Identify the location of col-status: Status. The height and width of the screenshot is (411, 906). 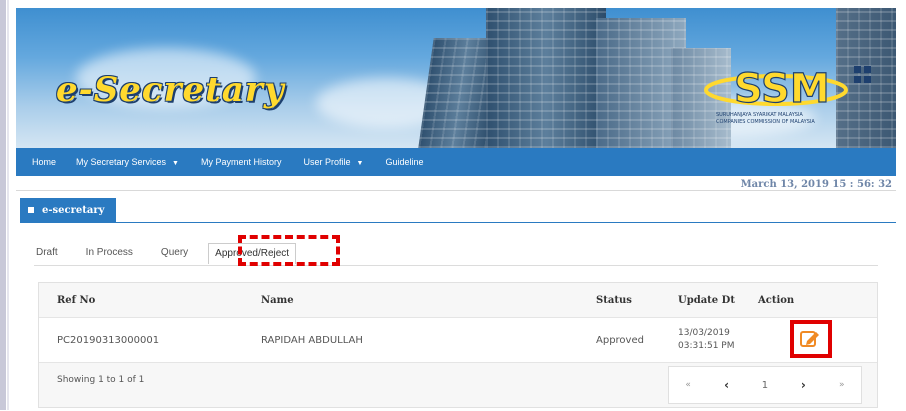
(614, 300).